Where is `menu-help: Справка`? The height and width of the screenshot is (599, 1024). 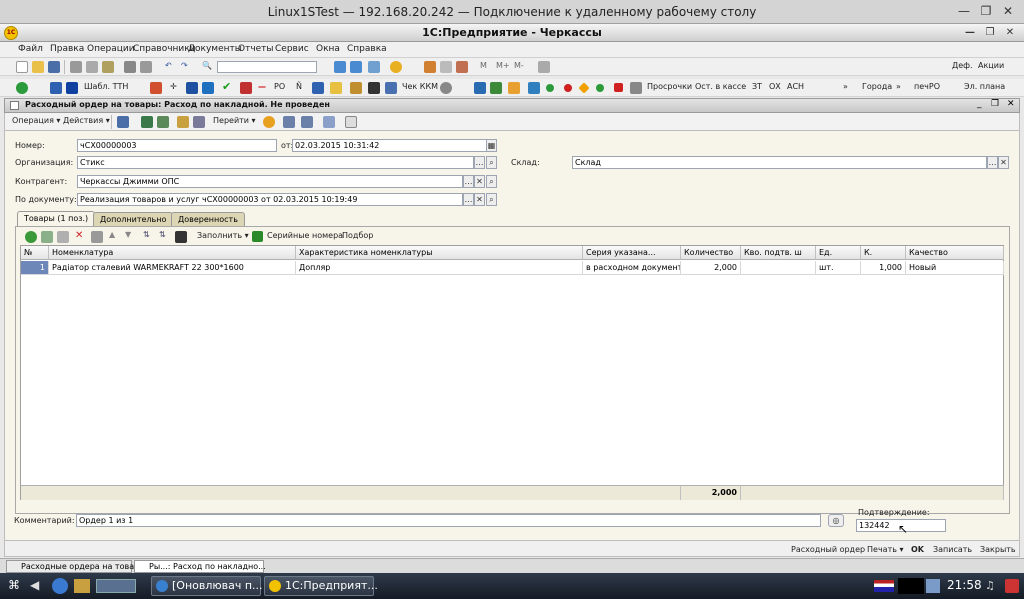
menu-help: Справка is located at coordinates (367, 49).